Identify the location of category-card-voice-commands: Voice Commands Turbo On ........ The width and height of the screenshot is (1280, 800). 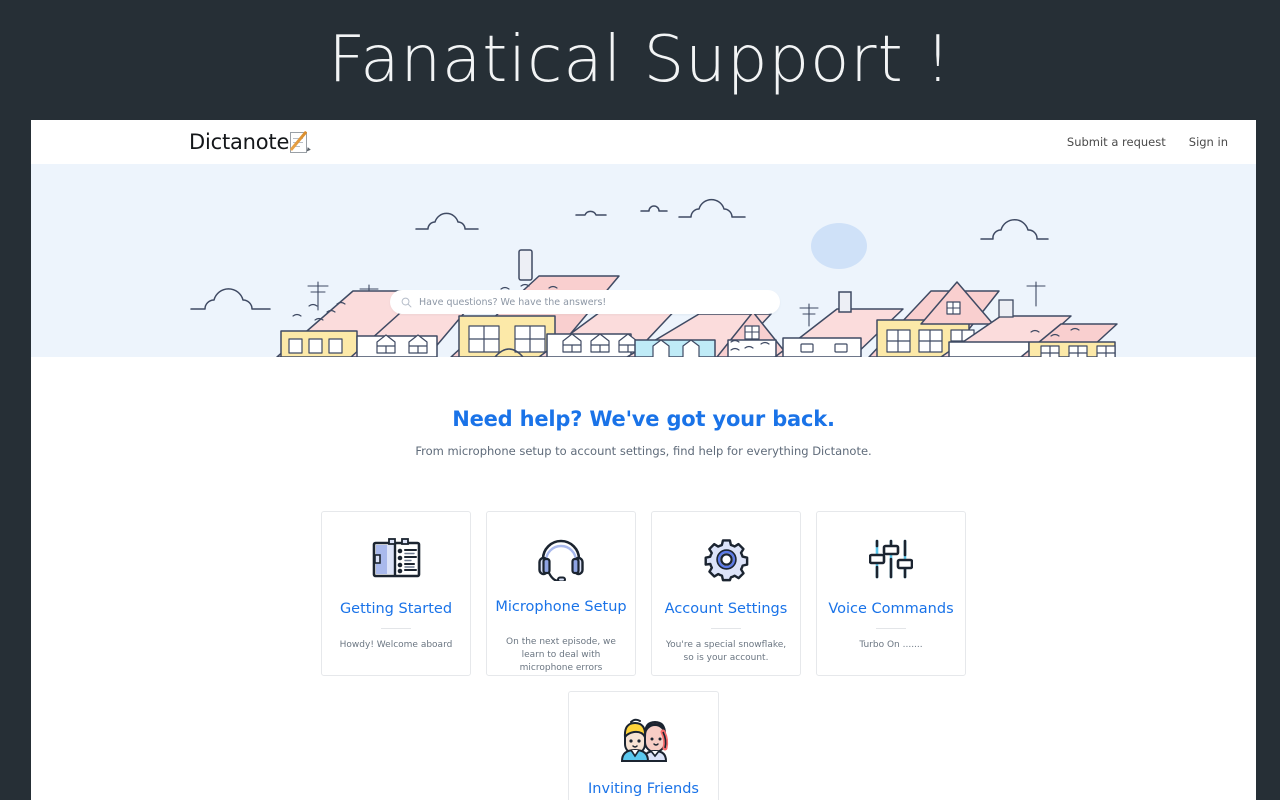
(891, 593).